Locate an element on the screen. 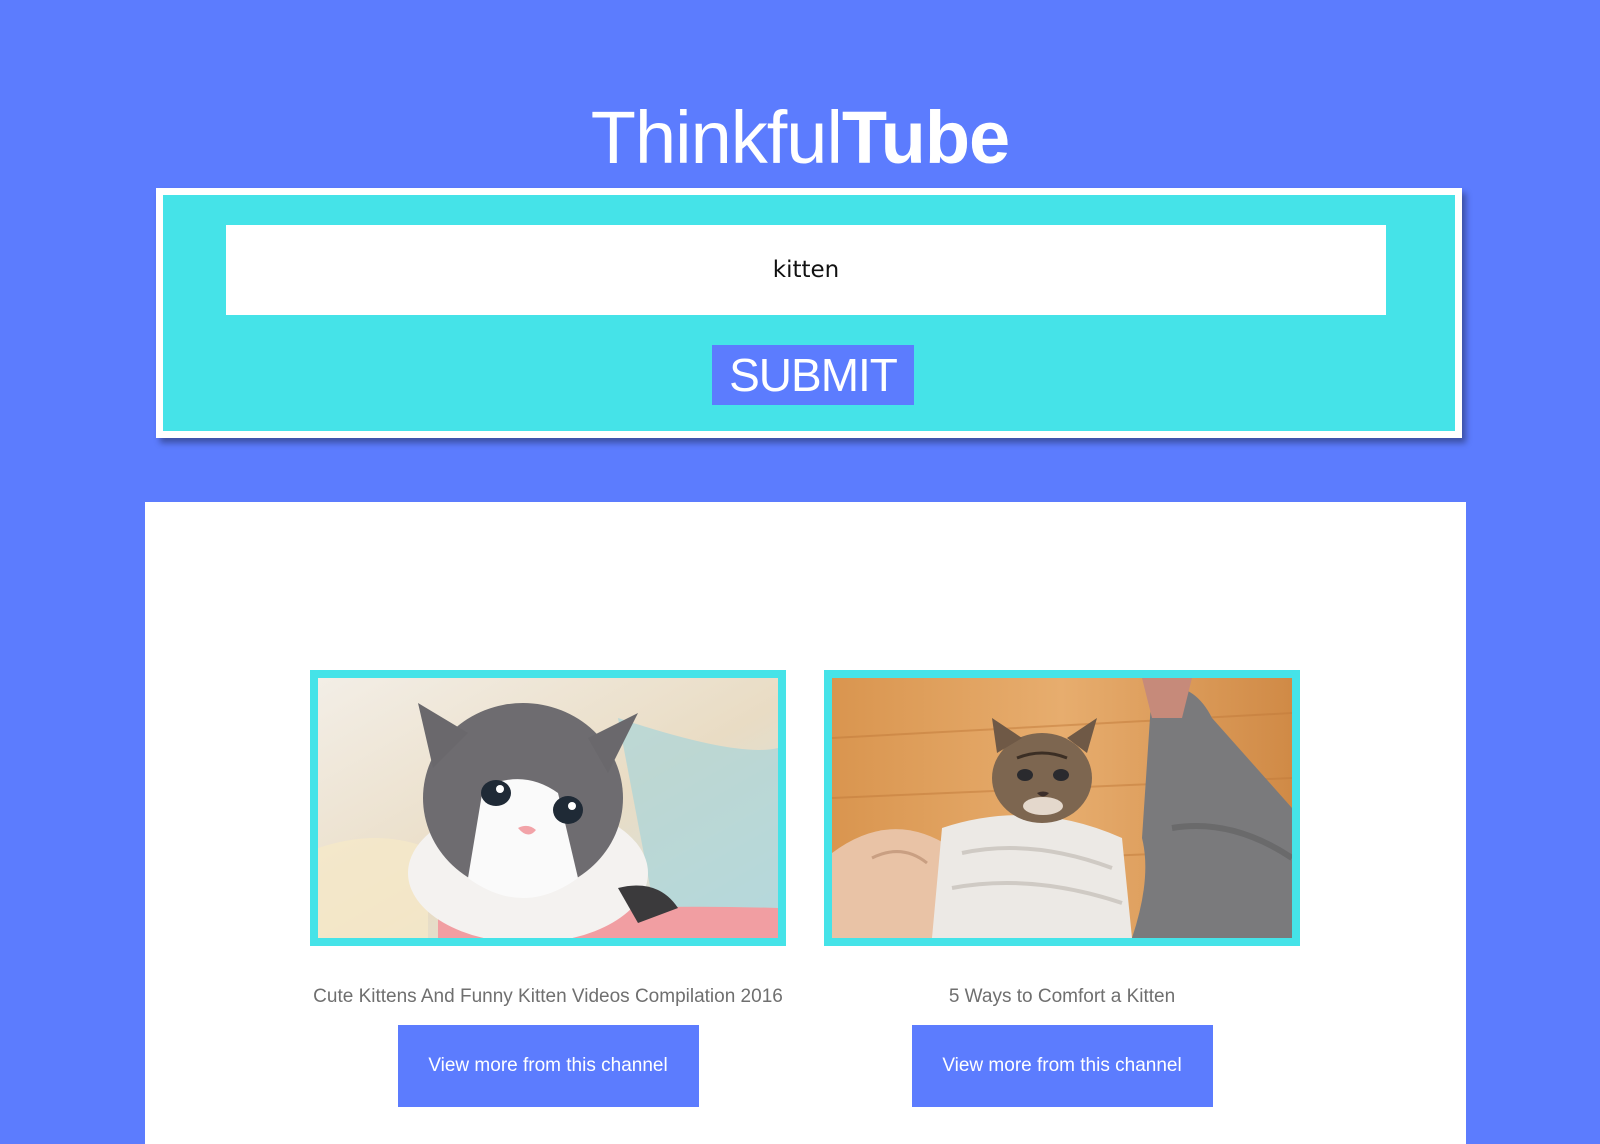  app-title: ThinkfulTube is located at coordinates (800, 138).